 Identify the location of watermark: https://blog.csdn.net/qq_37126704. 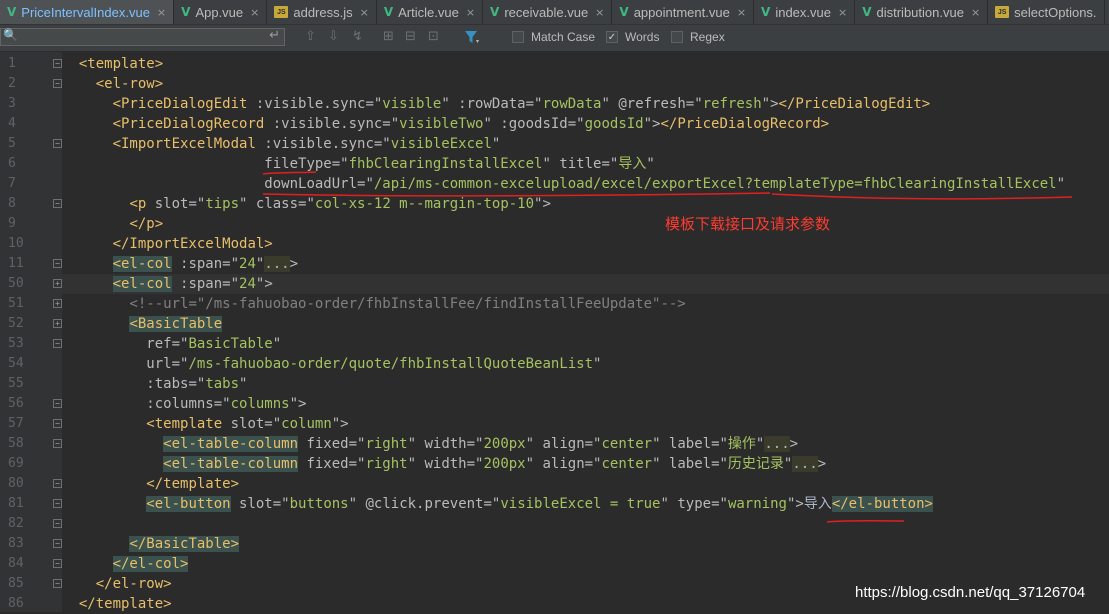
(970, 592).